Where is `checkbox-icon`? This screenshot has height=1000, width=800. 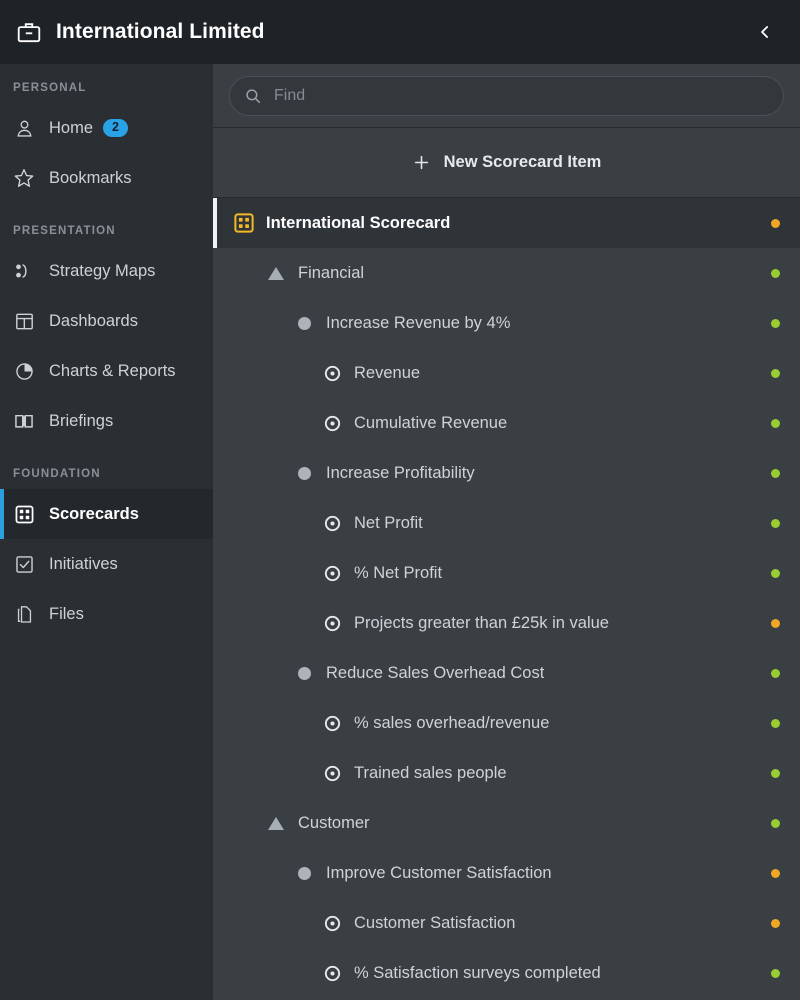 checkbox-icon is located at coordinates (24, 564).